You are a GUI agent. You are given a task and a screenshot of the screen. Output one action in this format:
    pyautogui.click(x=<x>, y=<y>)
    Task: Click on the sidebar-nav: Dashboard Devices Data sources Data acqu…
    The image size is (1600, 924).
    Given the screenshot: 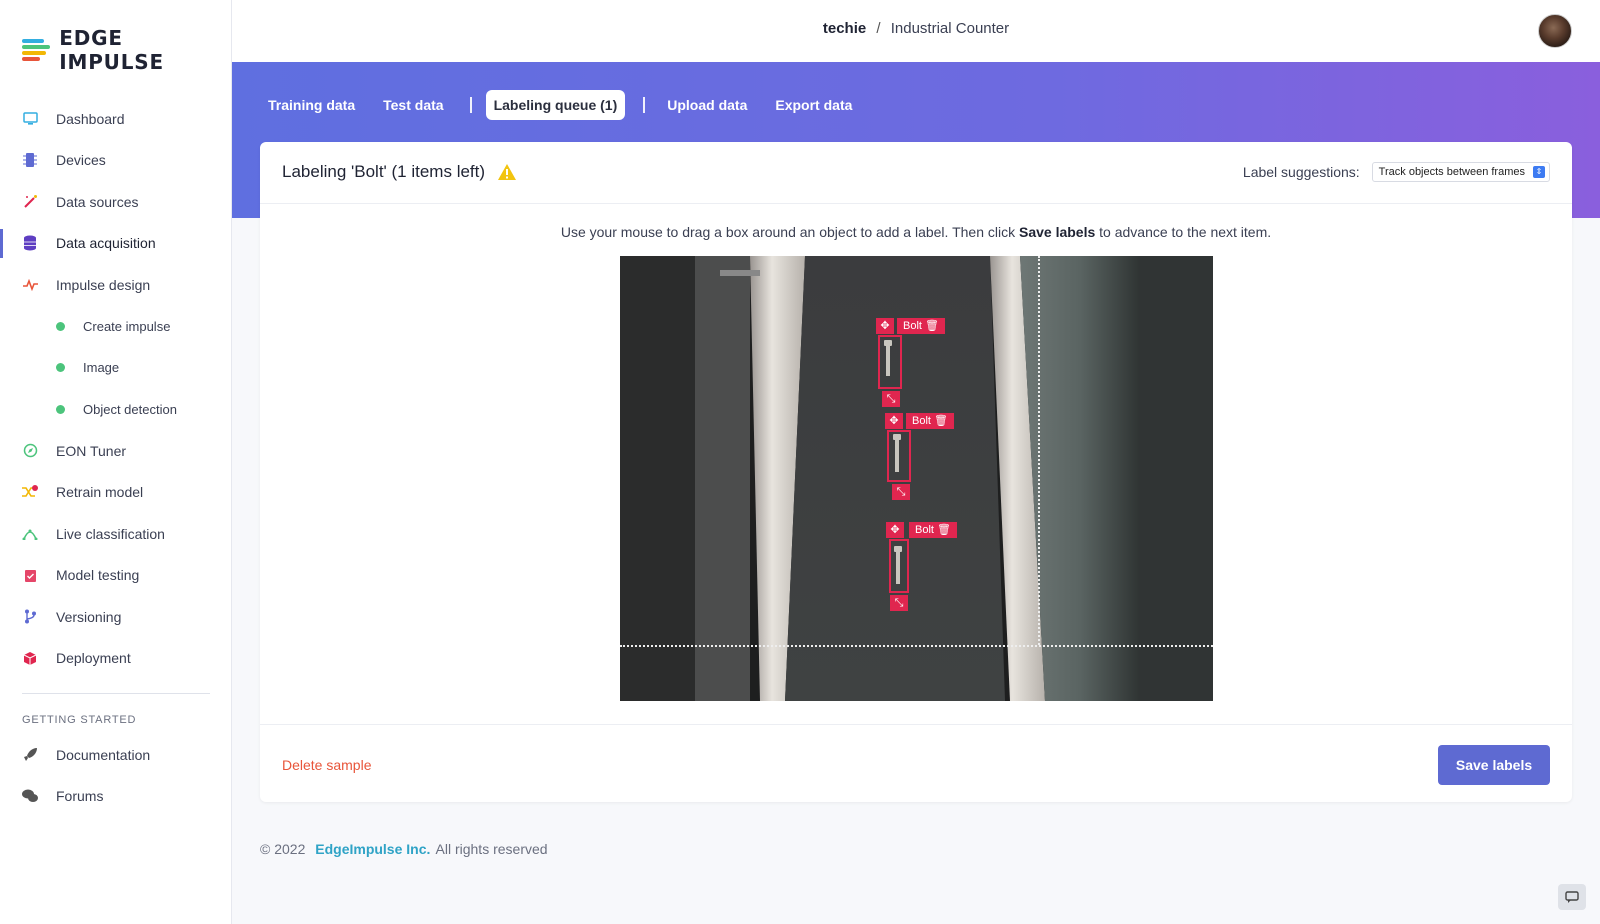 What is the action you would take?
    pyautogui.click(x=116, y=457)
    